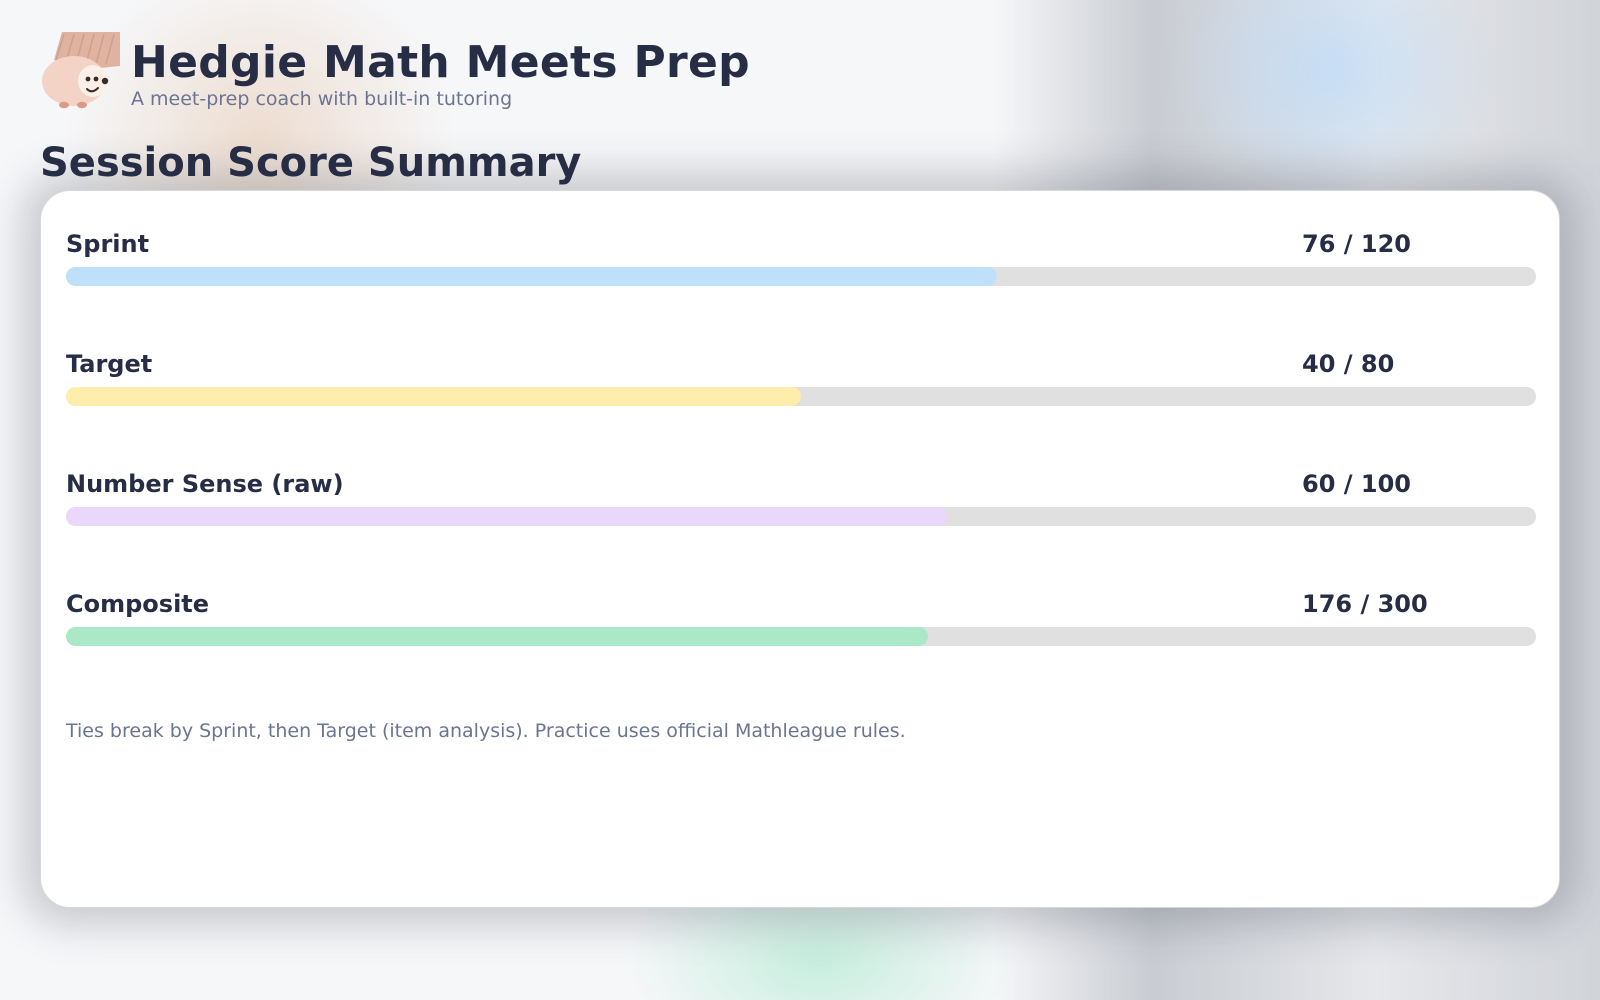 The width and height of the screenshot is (1600, 1000). Describe the element at coordinates (109, 364) in the screenshot. I see `metric-label: Target` at that location.